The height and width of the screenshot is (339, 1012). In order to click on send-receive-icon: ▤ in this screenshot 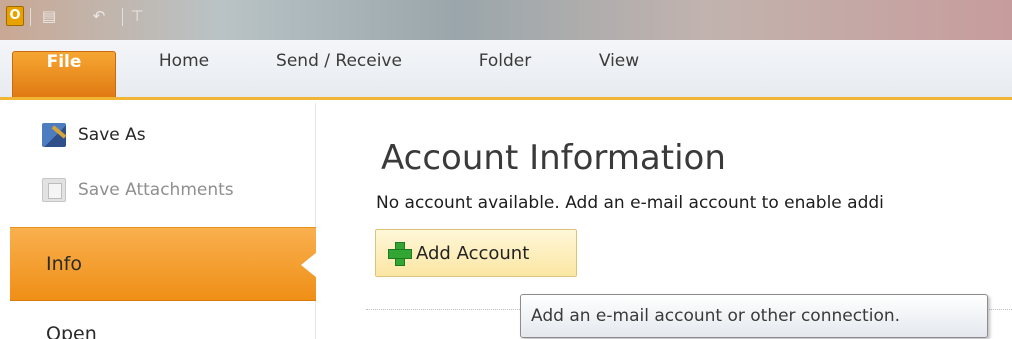, I will do `click(49, 16)`.